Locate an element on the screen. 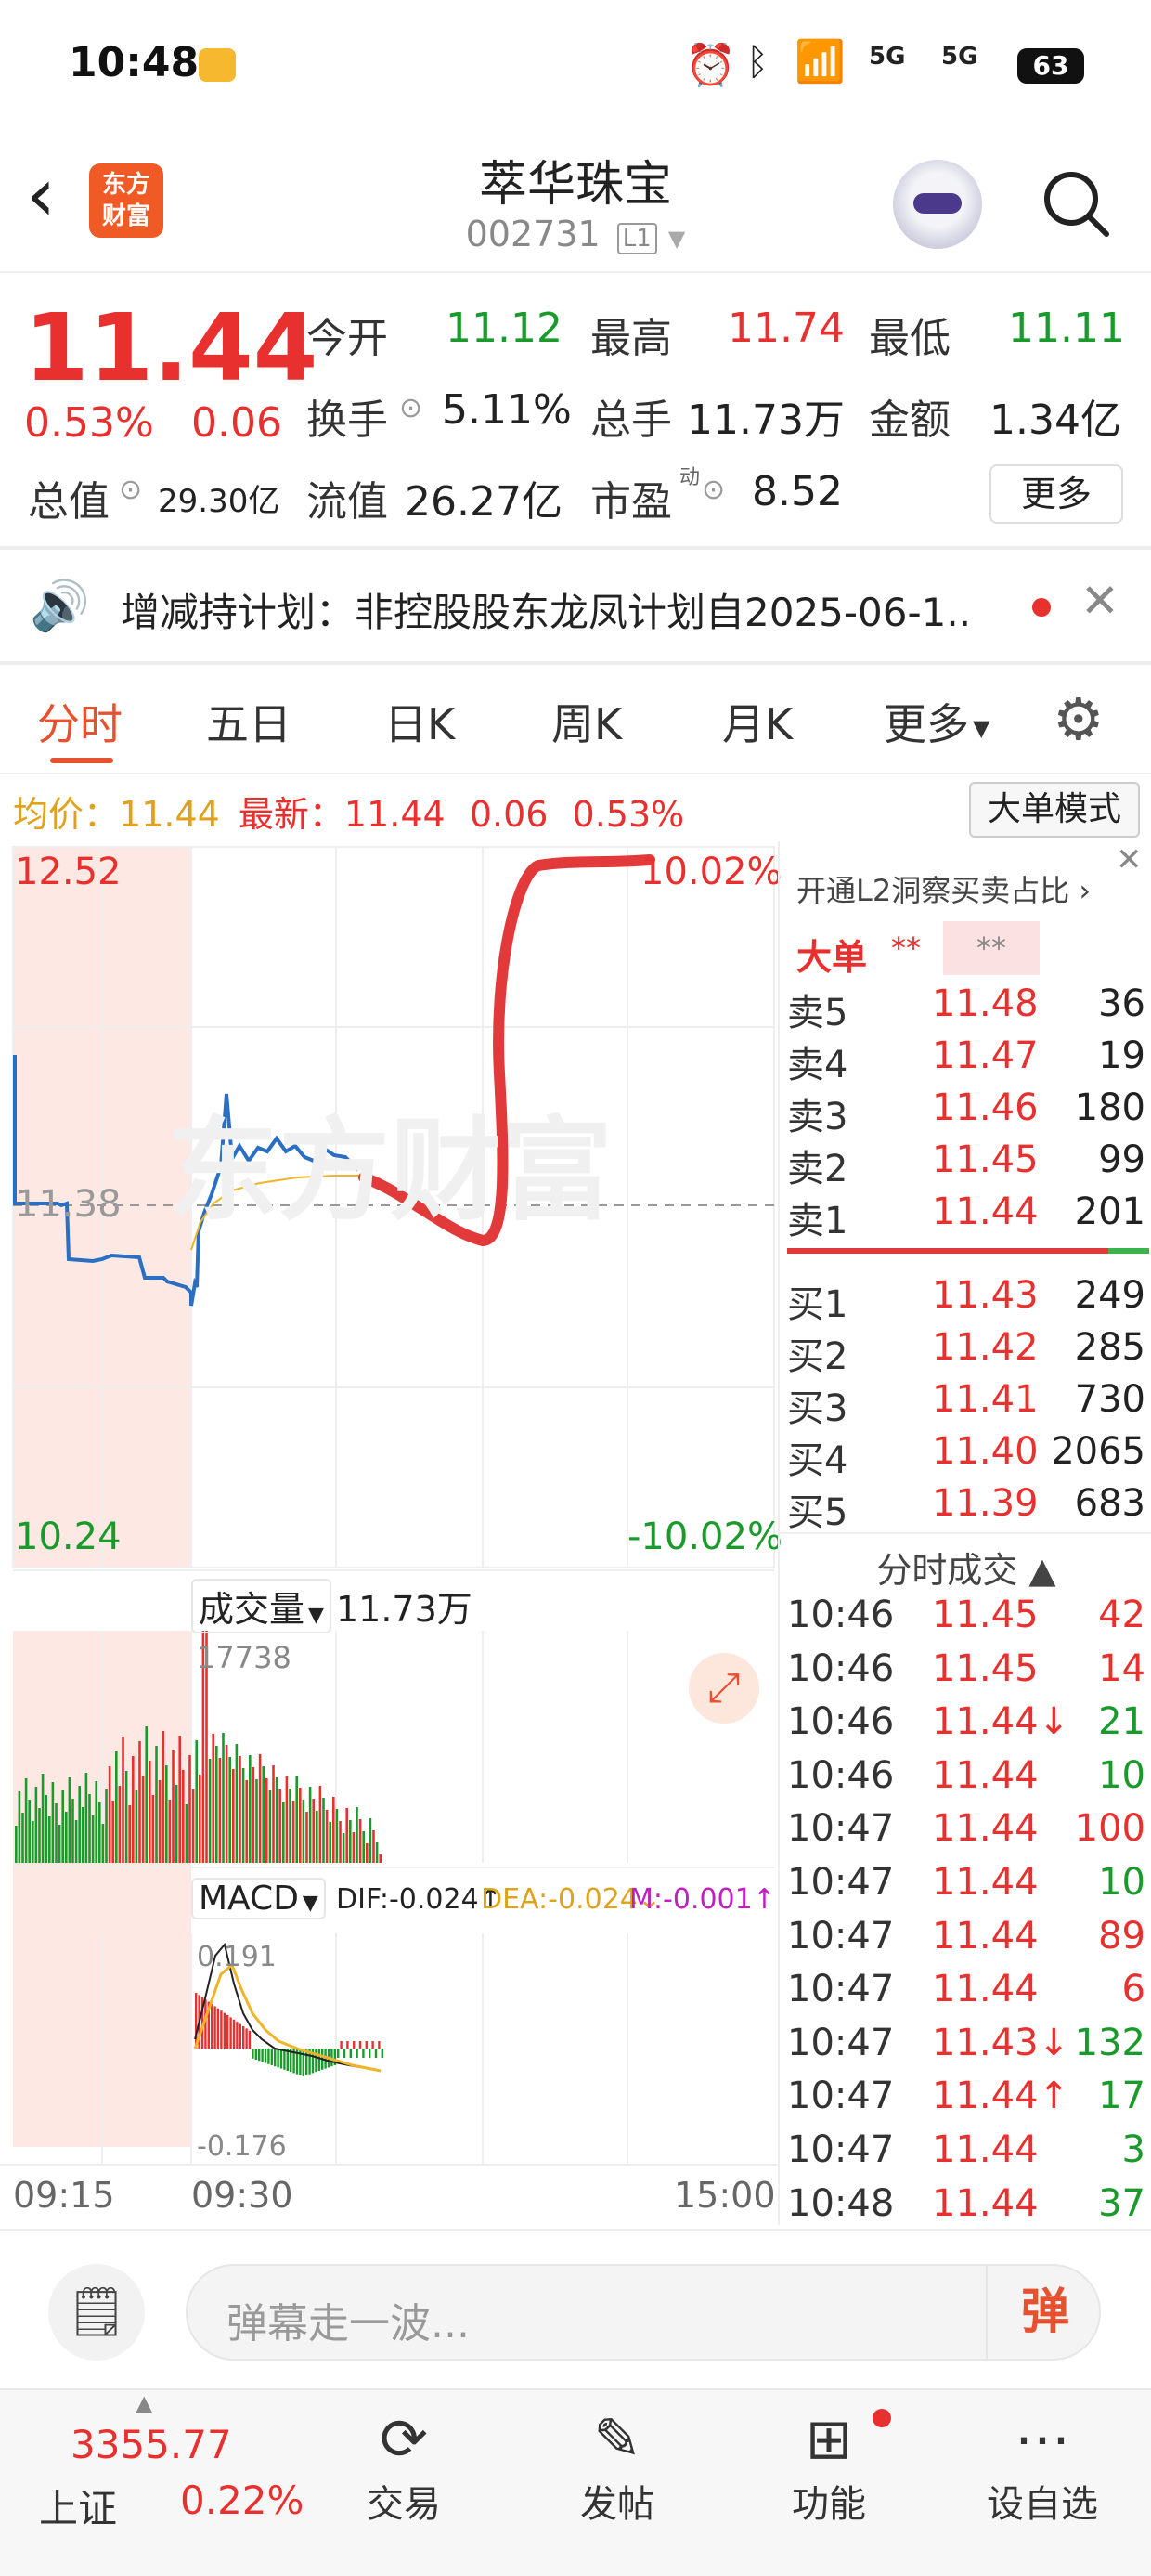  l2-banner: 开通L2洞察买卖占比 › is located at coordinates (943, 888).